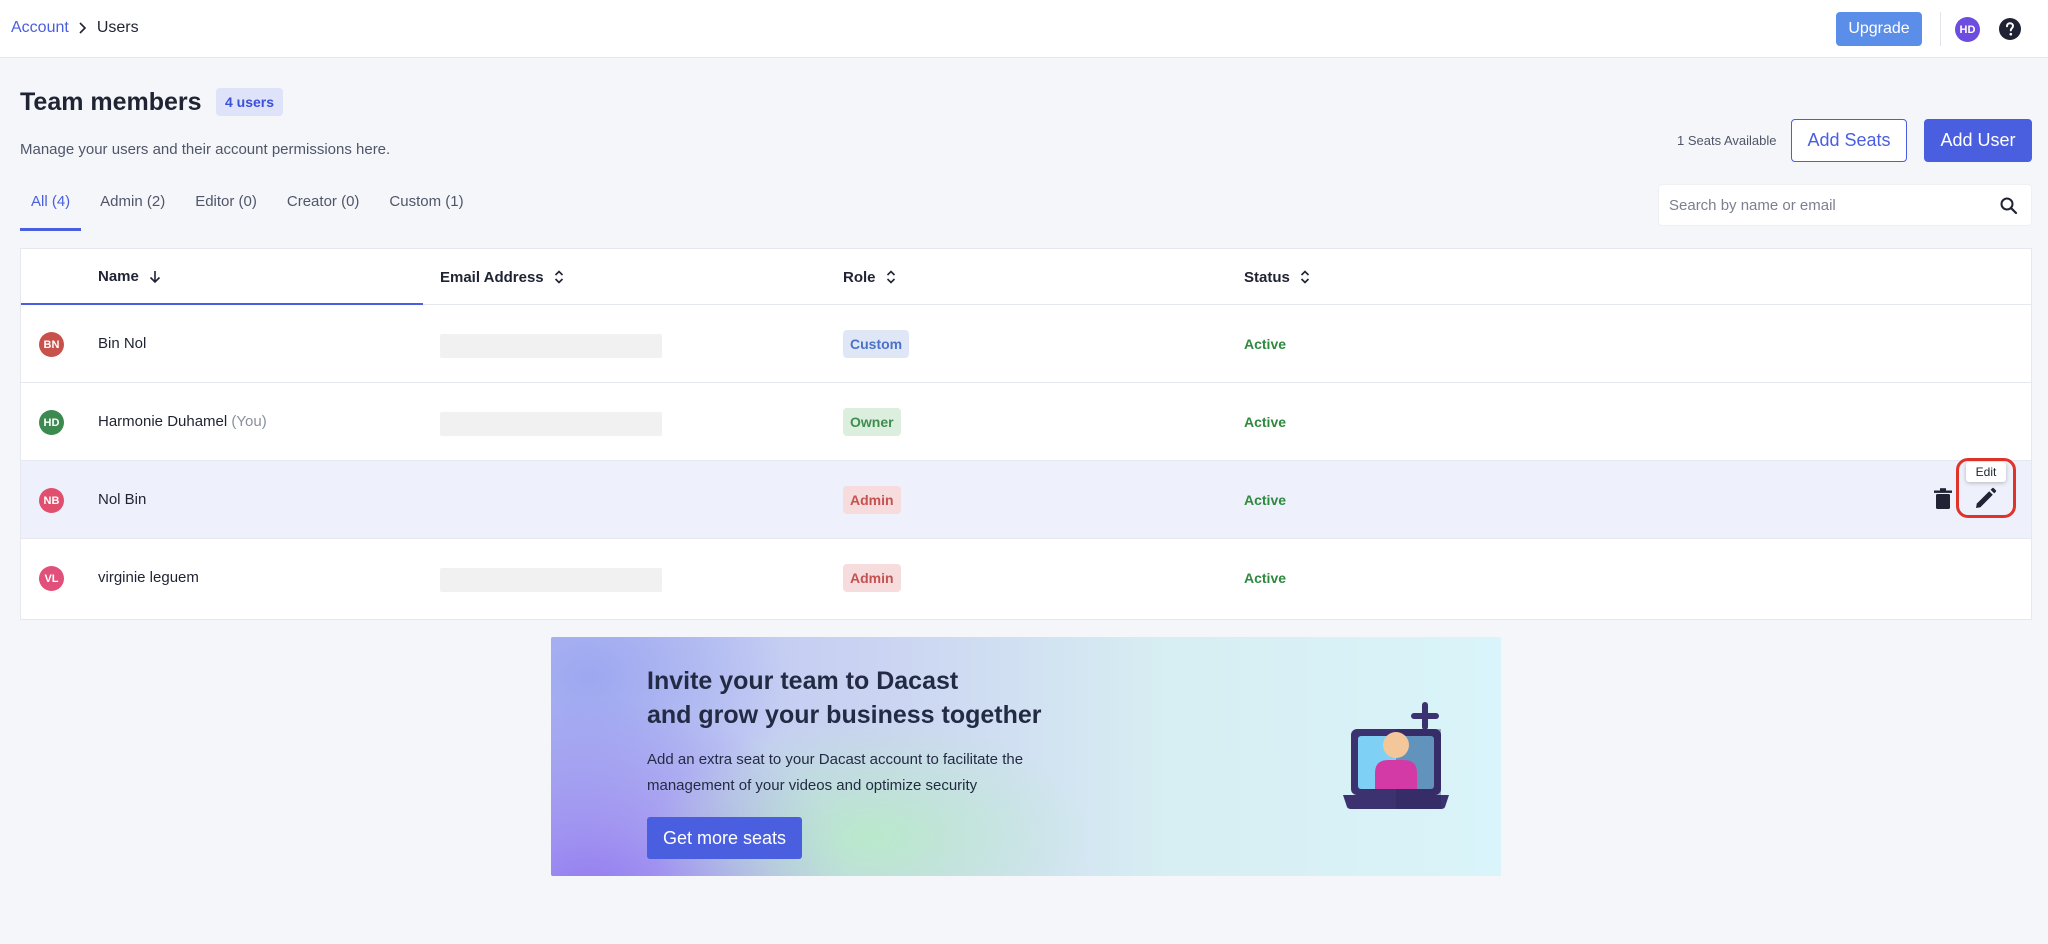 This screenshot has height=944, width=2048. I want to click on edit-tooltip: Edit, so click(1986, 472).